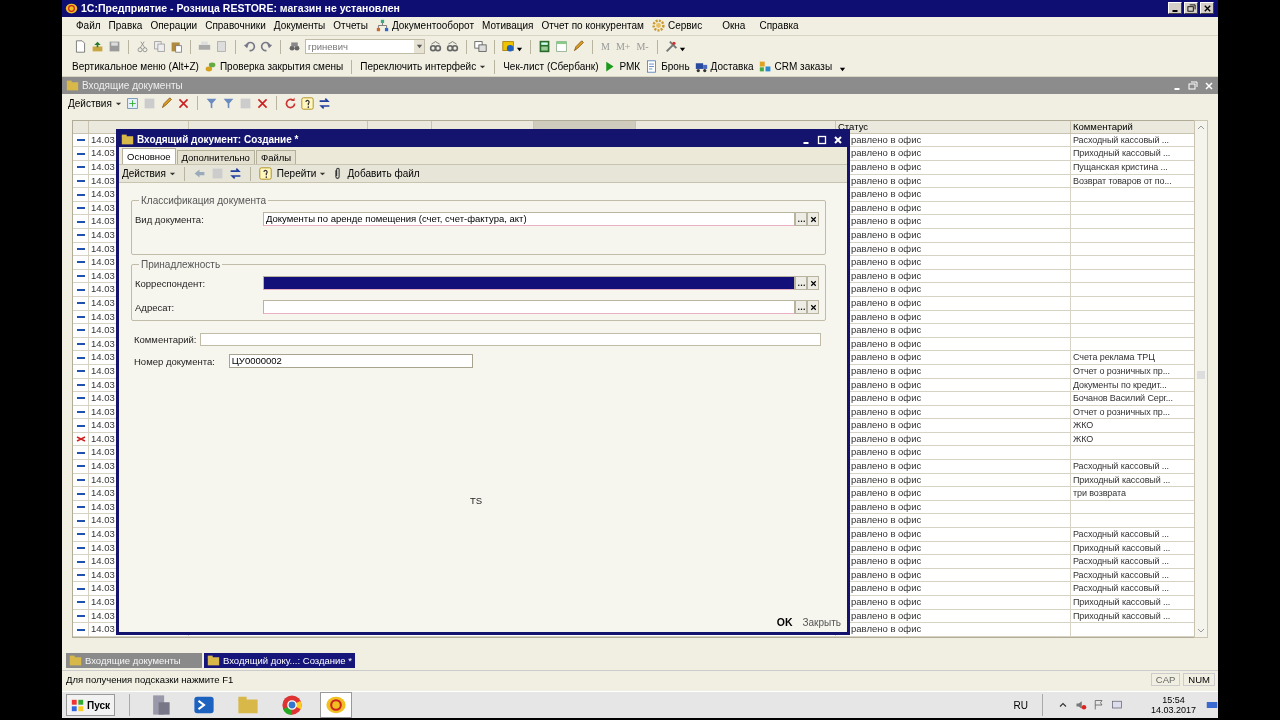 This screenshot has height=720, width=1280. Describe the element at coordinates (142, 46) in the screenshot. I see `scissors-icon` at that location.